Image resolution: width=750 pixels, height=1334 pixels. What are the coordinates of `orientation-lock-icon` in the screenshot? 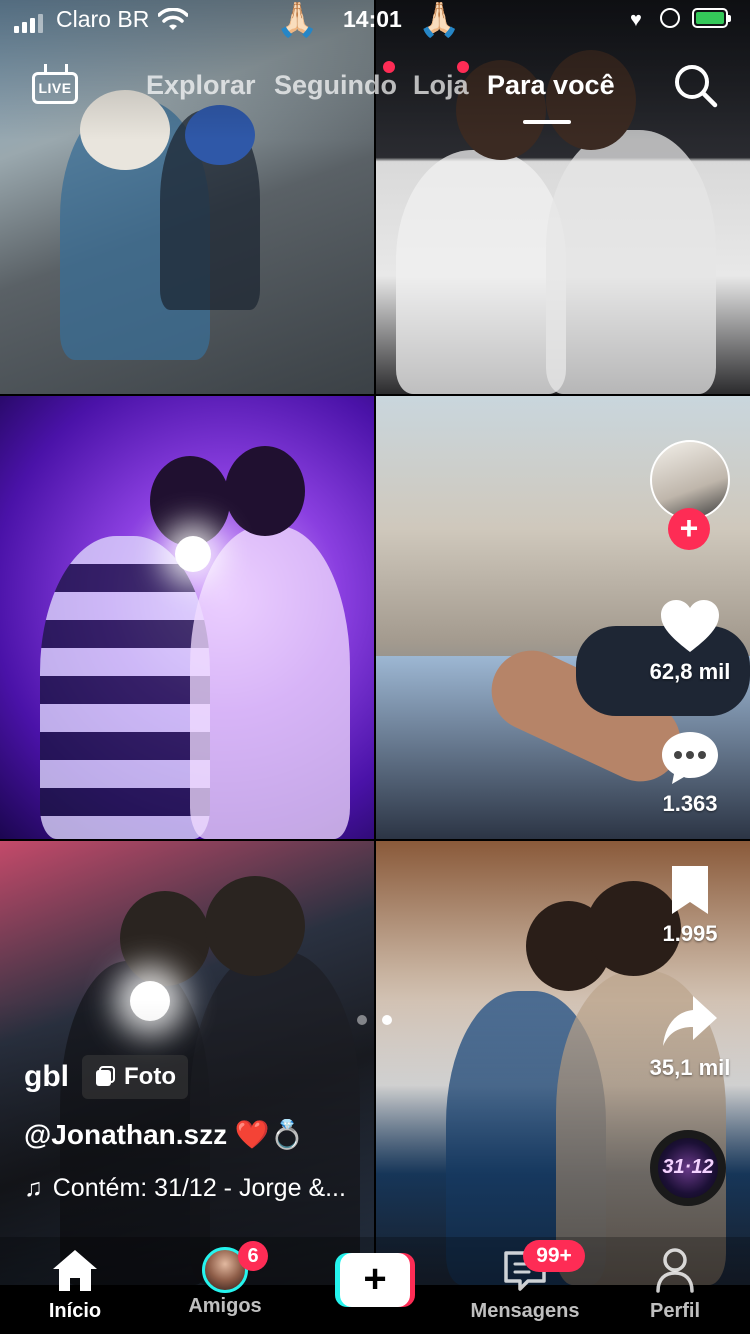 It's located at (670, 18).